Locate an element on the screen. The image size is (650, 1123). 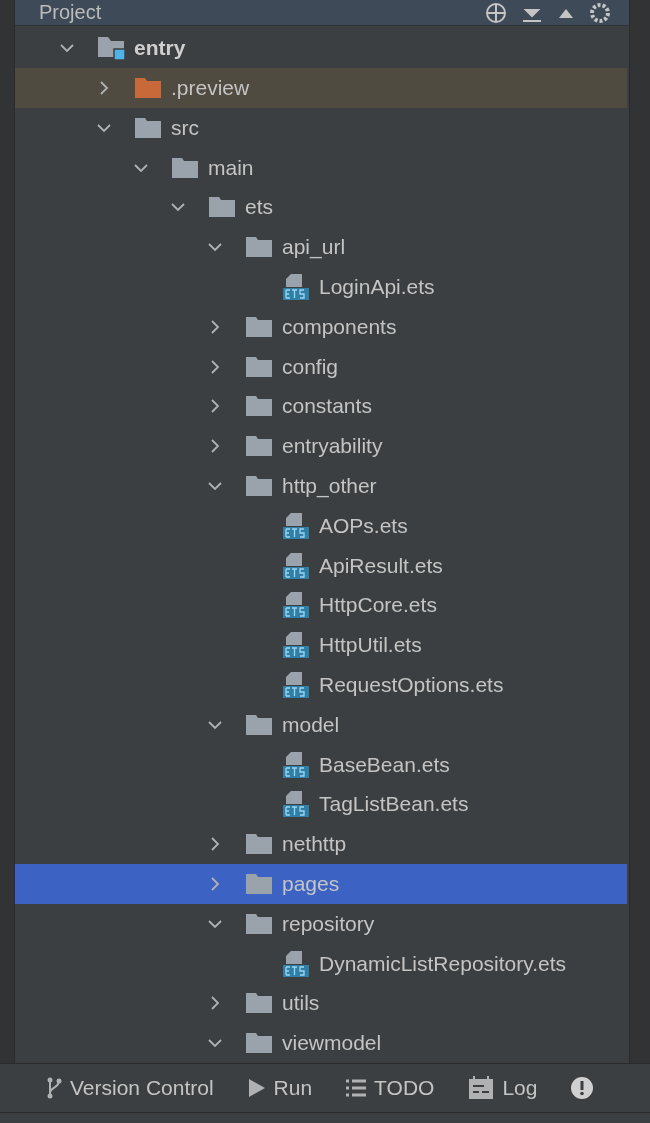
tool-window-button: TODO is located at coordinates (390, 1088).